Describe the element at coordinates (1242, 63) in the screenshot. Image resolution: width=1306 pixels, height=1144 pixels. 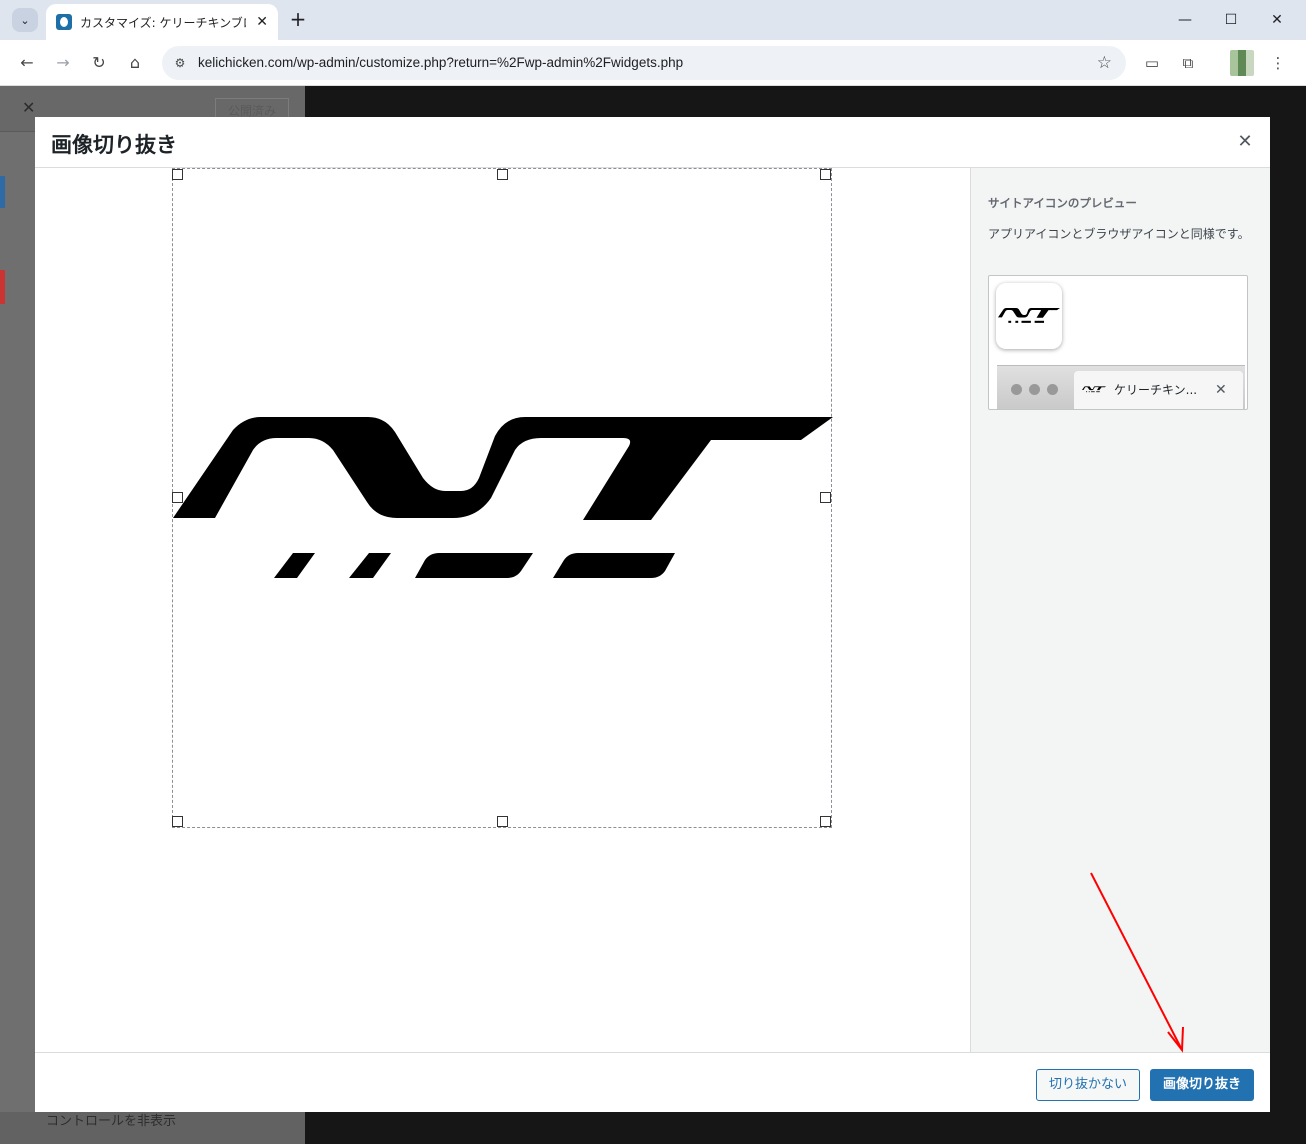
I see `profile-avatar` at that location.